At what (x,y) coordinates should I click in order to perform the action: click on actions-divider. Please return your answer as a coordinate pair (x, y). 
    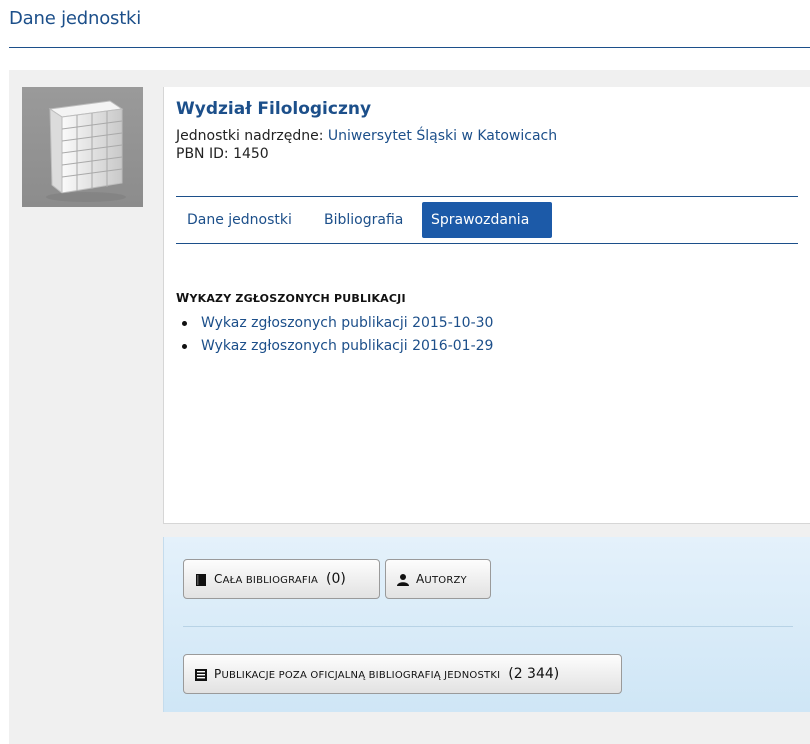
    Looking at the image, I should click on (488, 626).